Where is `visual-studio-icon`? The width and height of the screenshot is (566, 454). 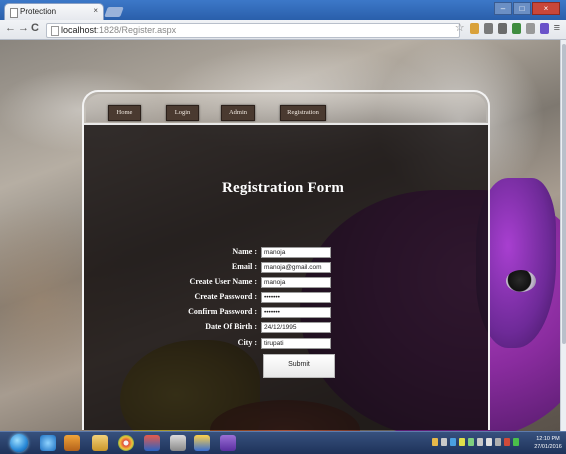
visual-studio-icon is located at coordinates (228, 443).